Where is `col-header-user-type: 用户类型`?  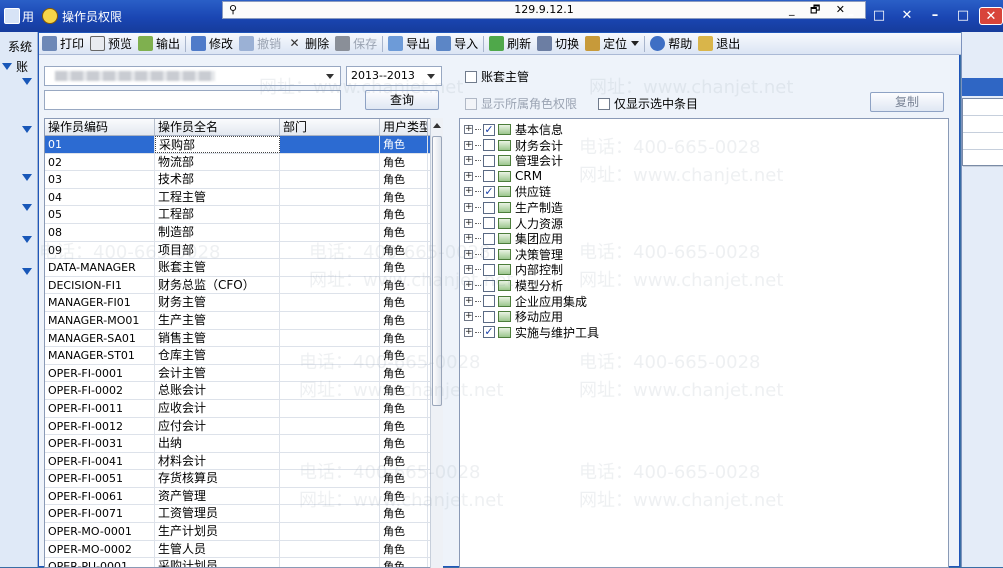 col-header-user-type: 用户类型 is located at coordinates (404, 127).